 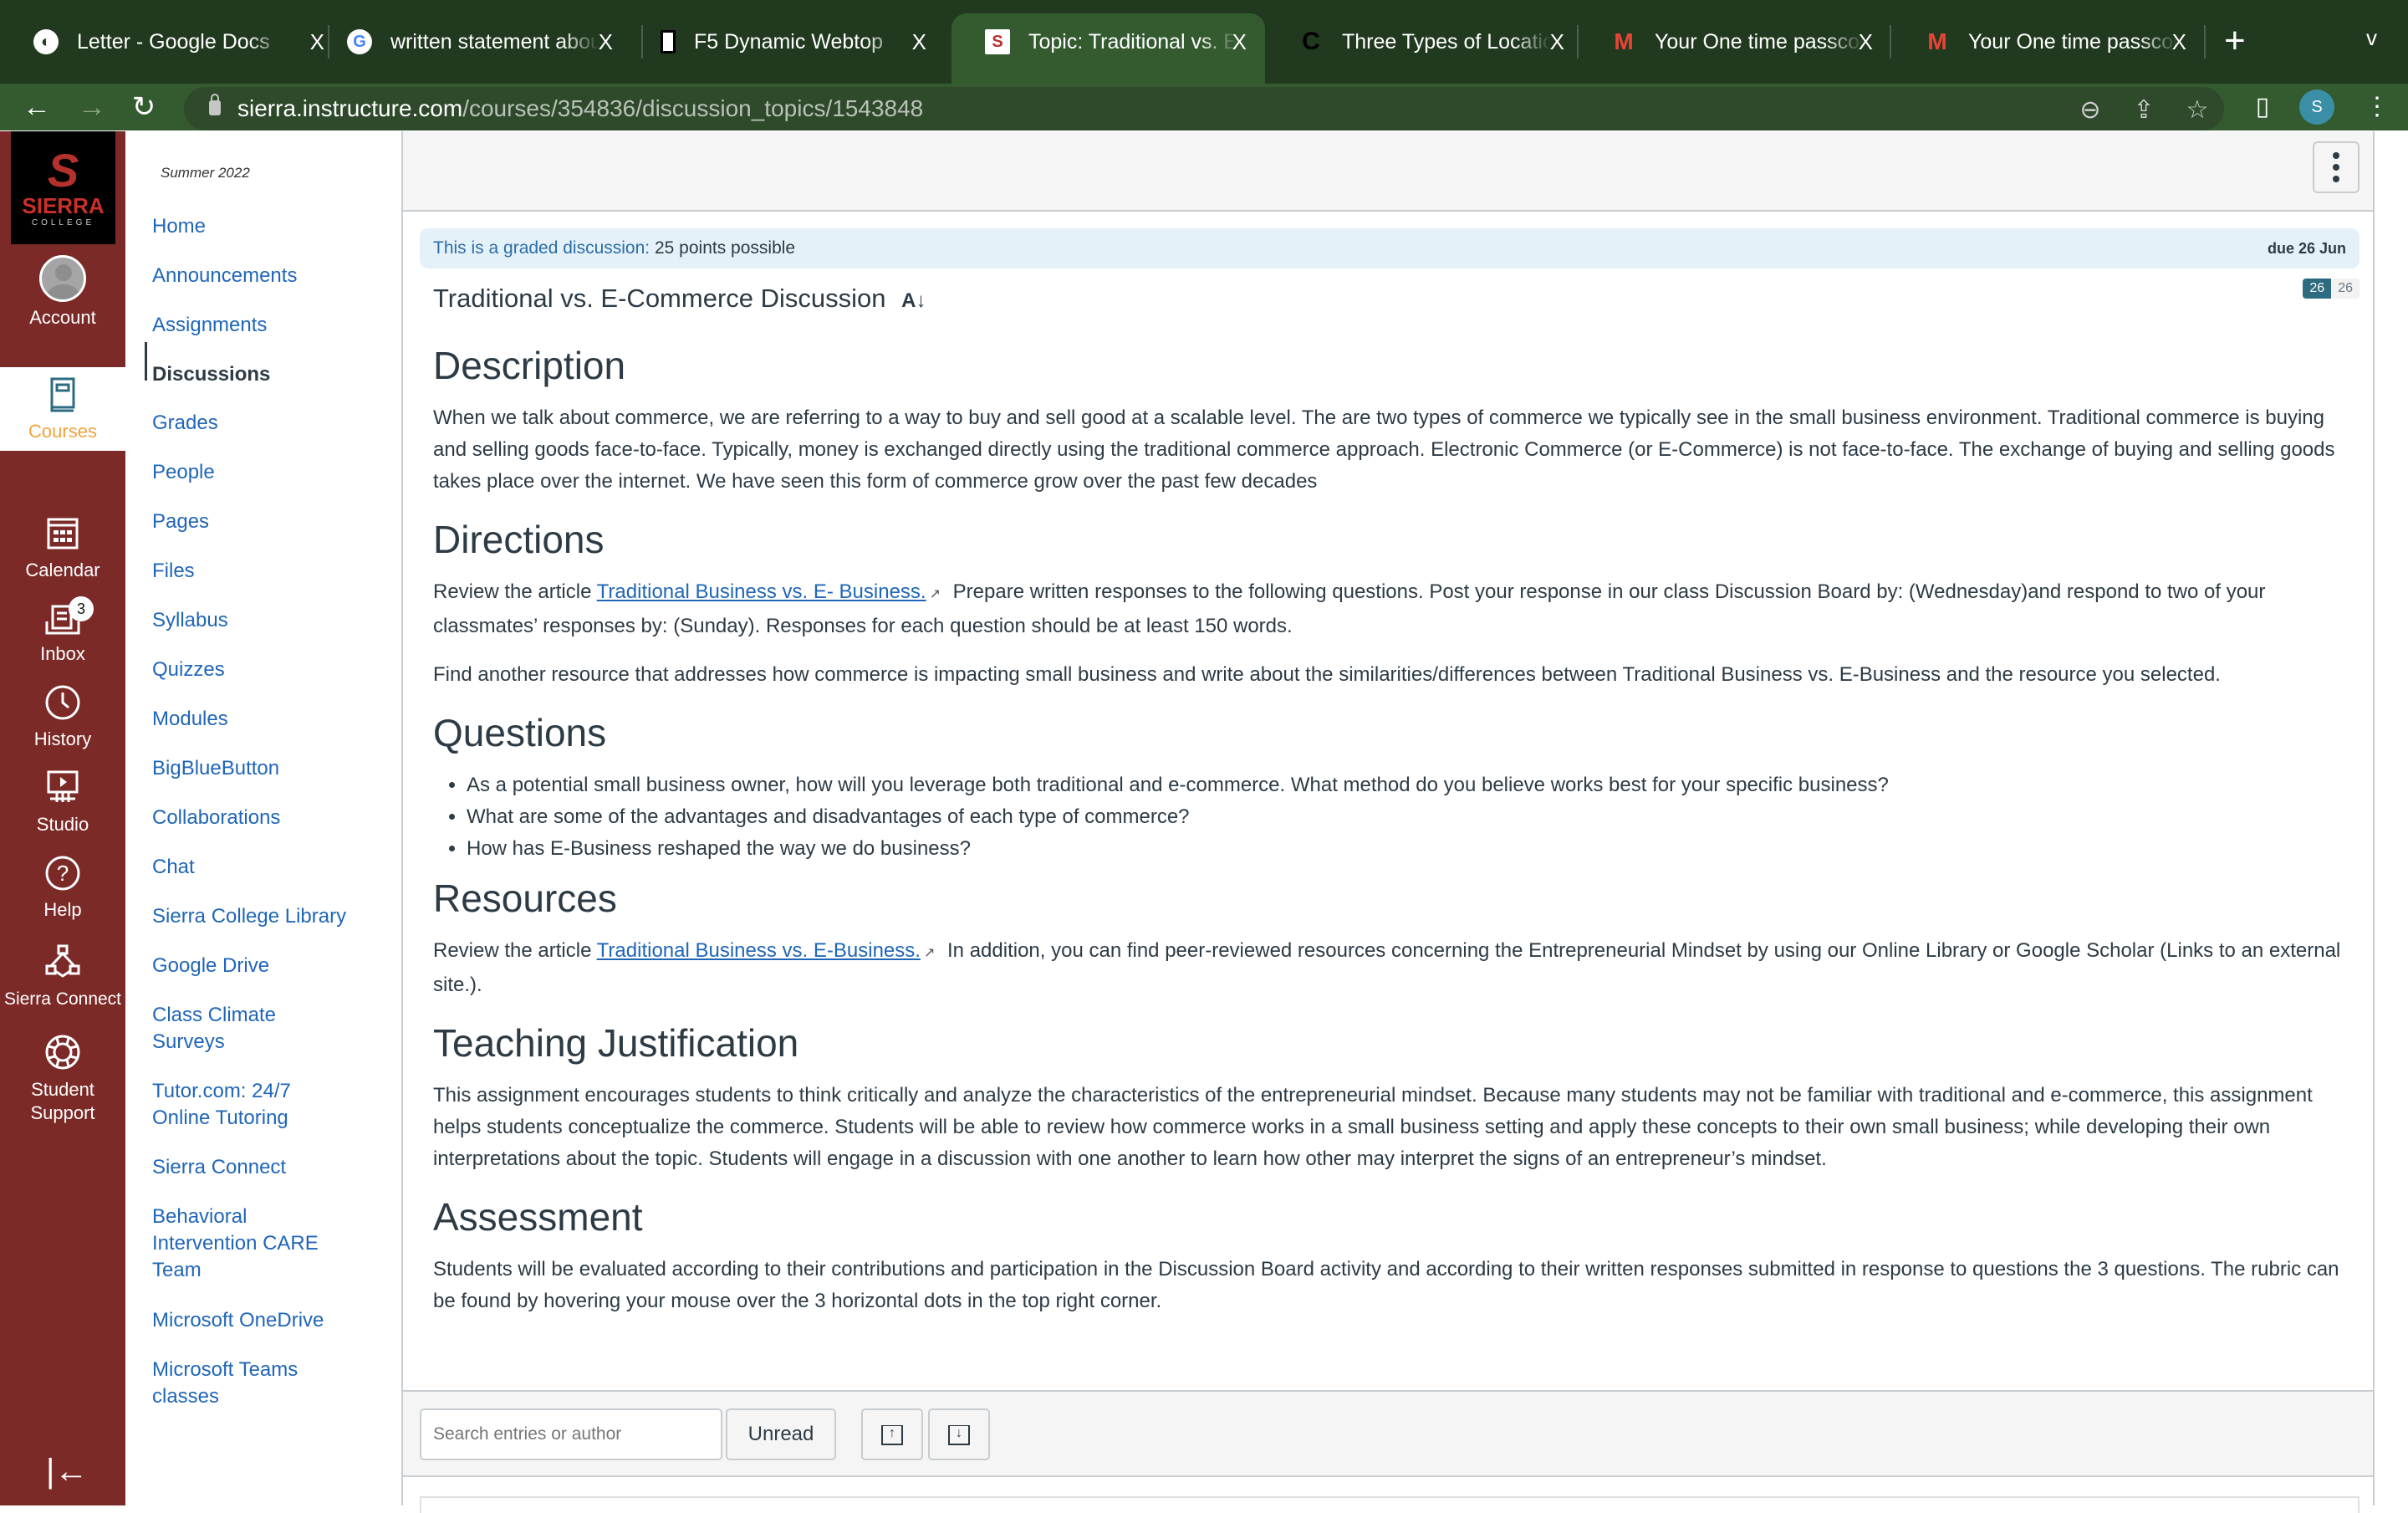 I want to click on google-icon: G, so click(x=359, y=41).